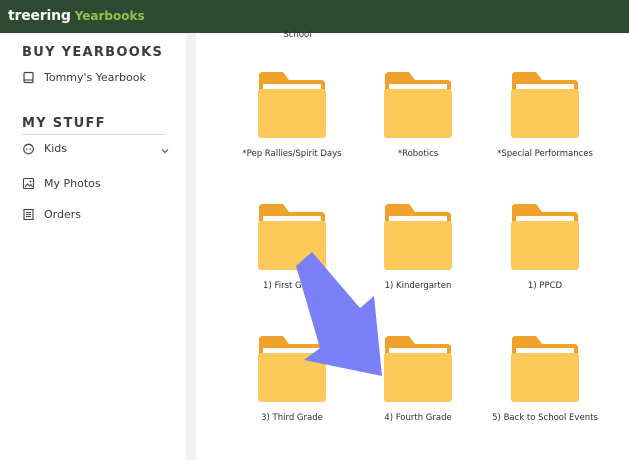 Image resolution: width=629 pixels, height=460 pixels. Describe the element at coordinates (297, 35) in the screenshot. I see `partial-folder-label: School` at that location.